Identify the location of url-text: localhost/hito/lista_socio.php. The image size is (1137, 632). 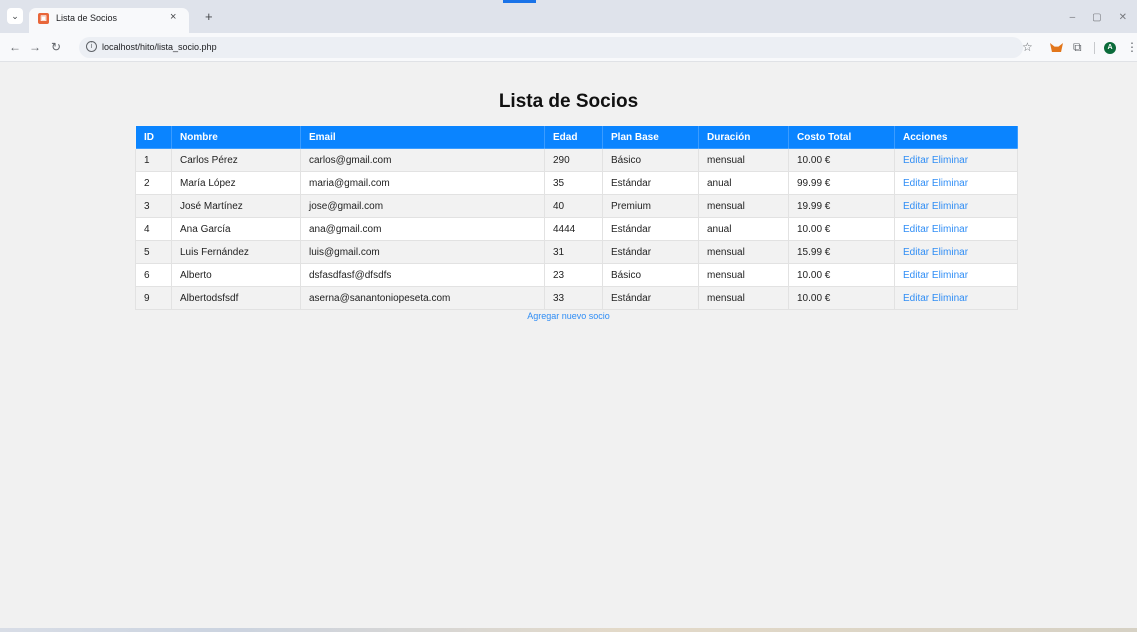
(159, 47).